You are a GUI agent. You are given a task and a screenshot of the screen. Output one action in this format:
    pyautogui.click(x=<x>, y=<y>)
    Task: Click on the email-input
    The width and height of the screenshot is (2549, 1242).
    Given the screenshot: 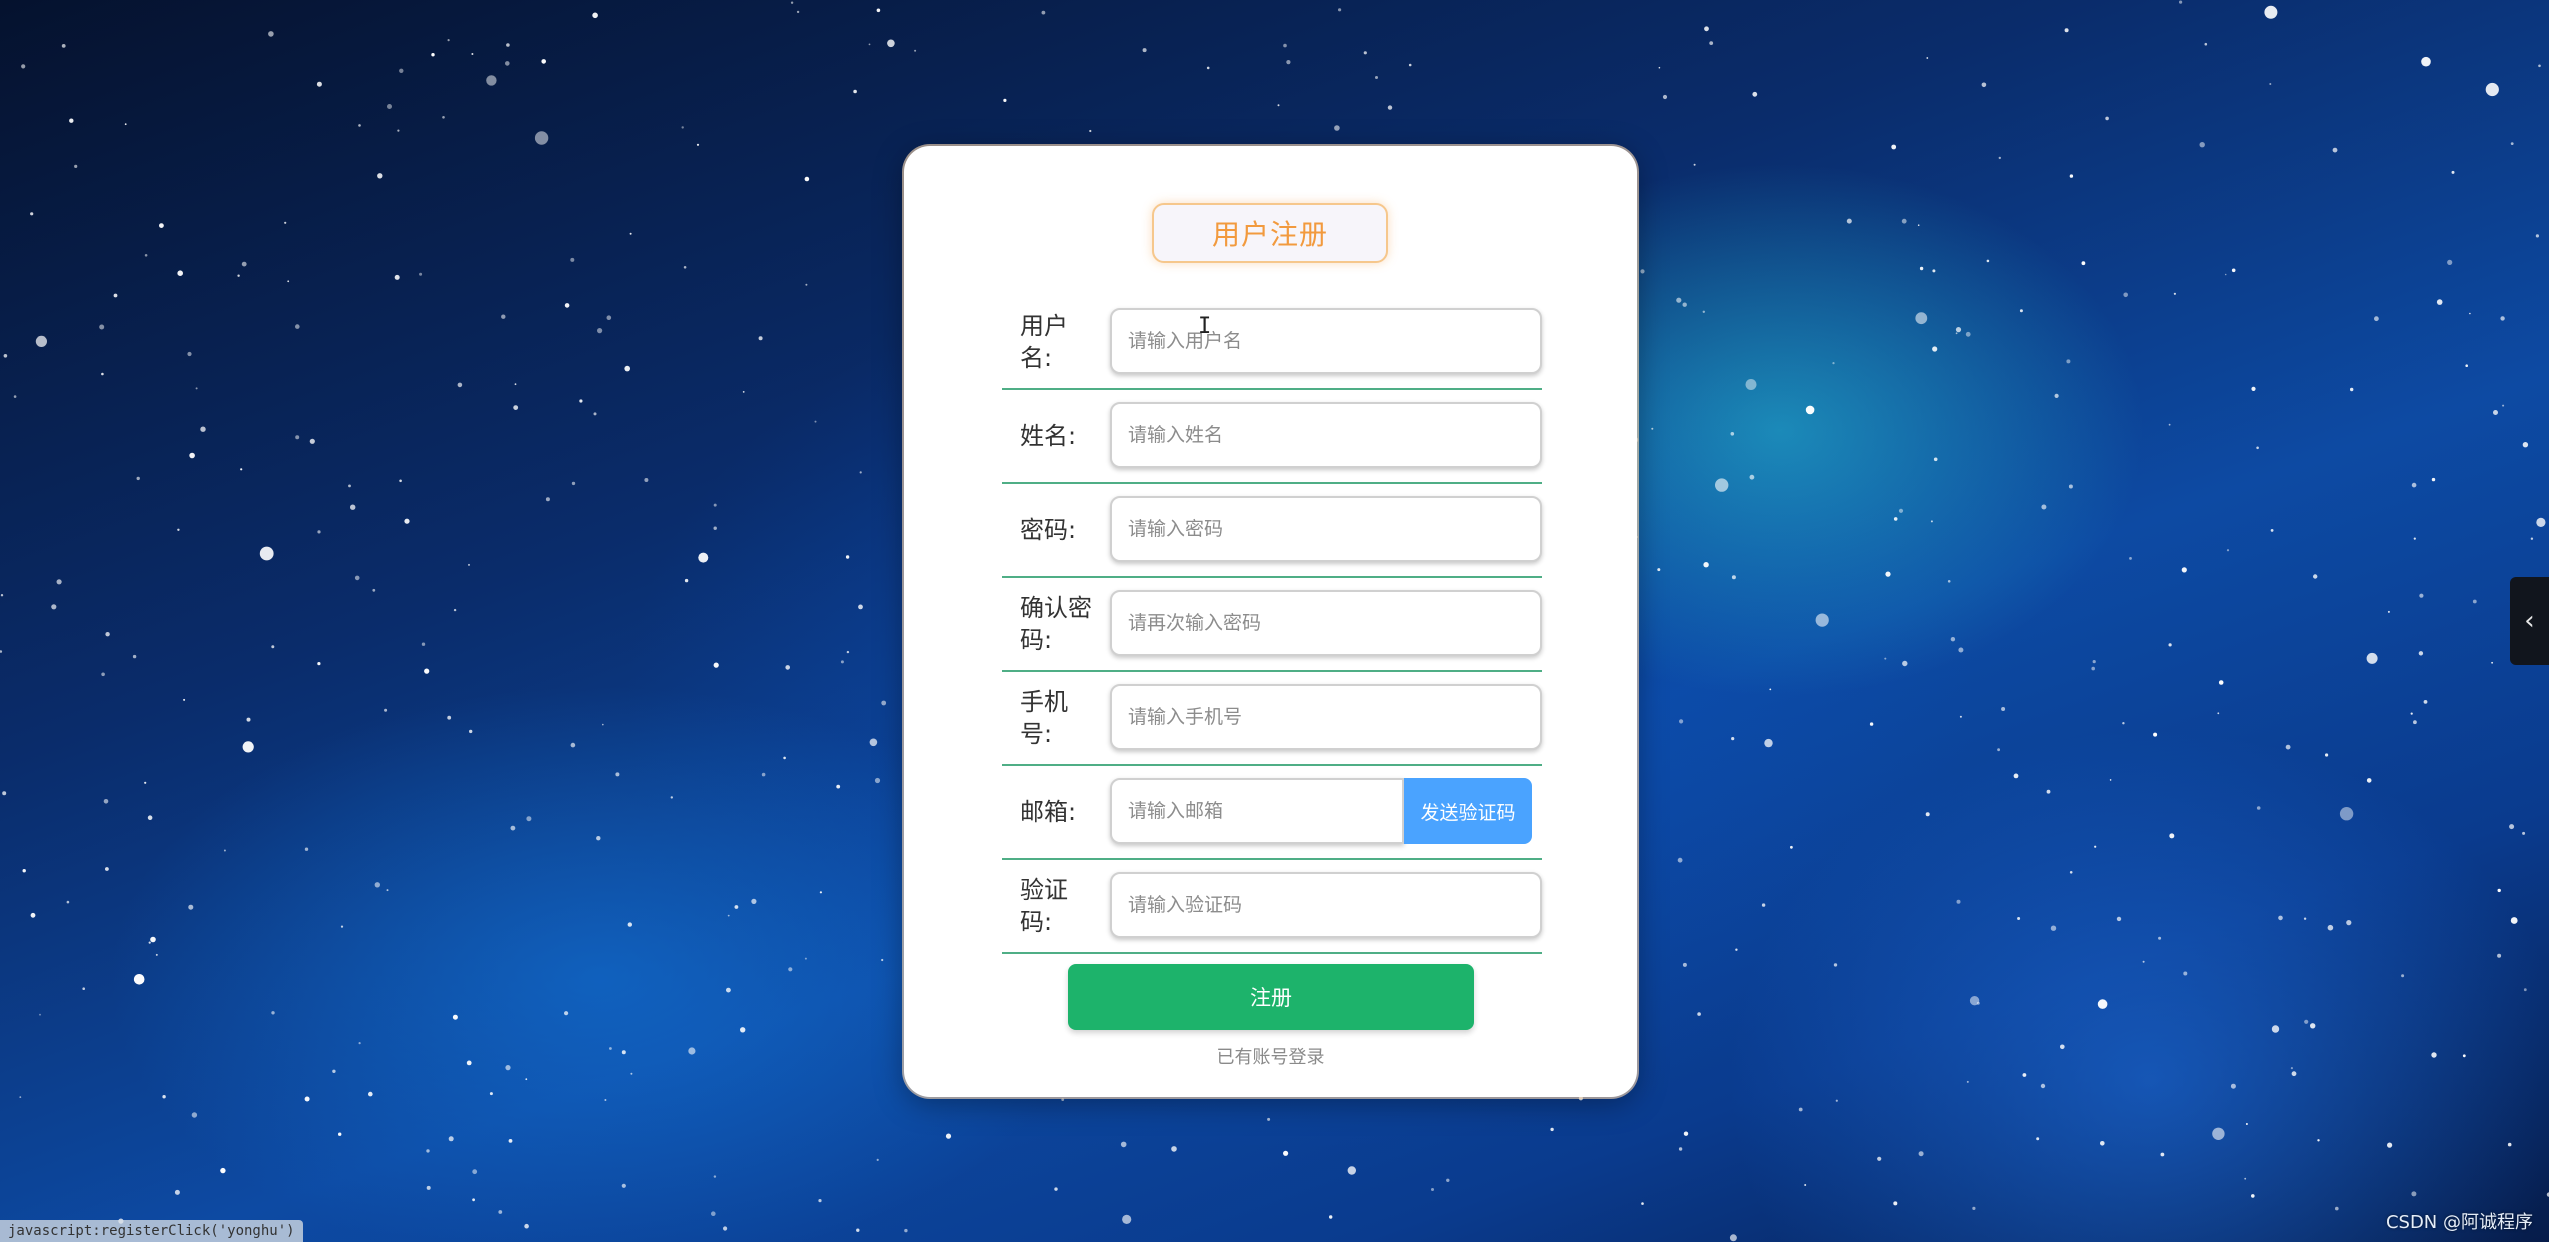 What is the action you would take?
    pyautogui.click(x=1257, y=811)
    